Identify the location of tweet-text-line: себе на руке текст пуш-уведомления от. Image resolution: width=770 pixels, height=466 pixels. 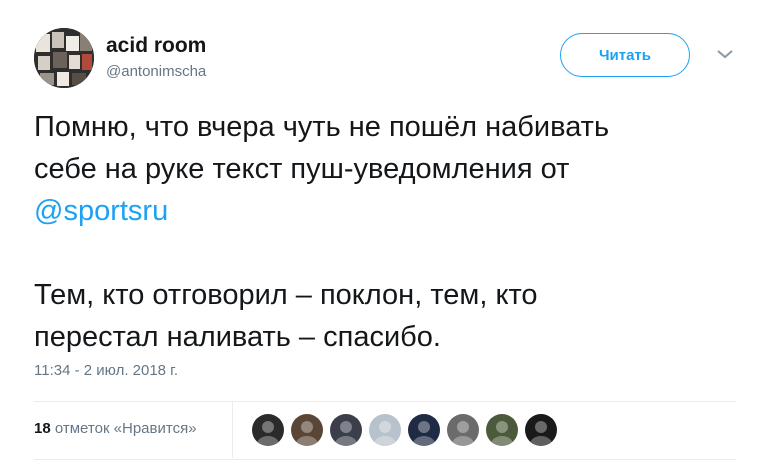
(302, 169).